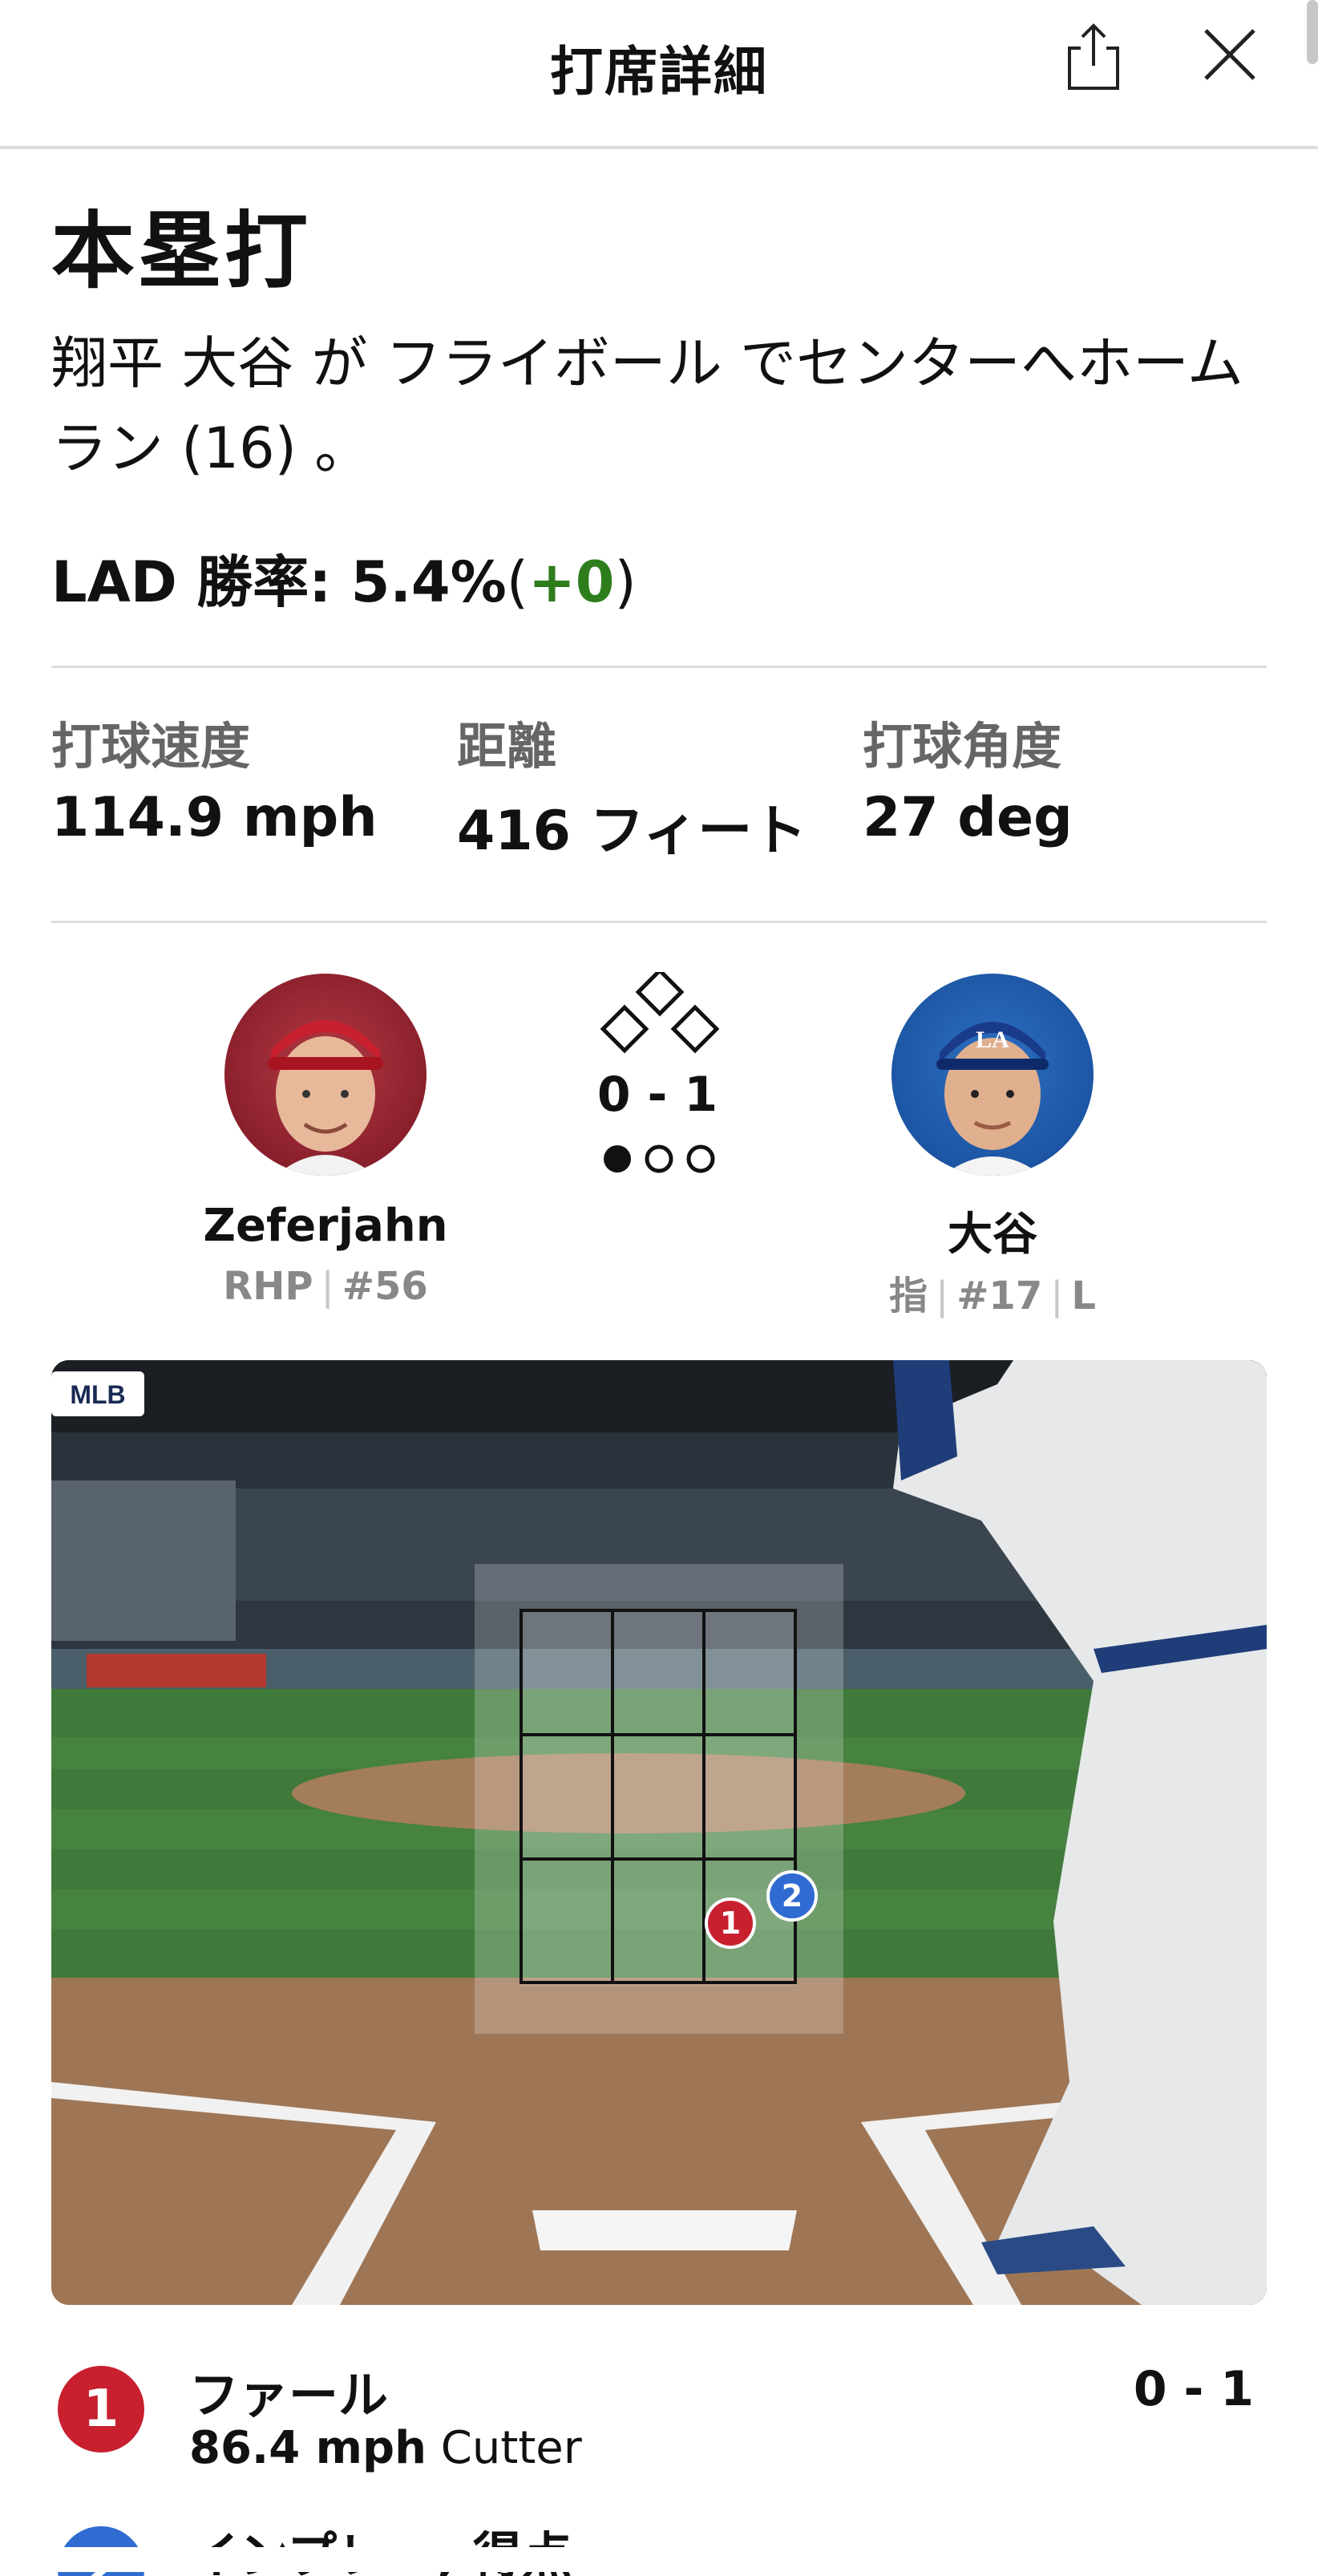  What do you see at coordinates (999, 1296) in the screenshot?
I see `batter-number: #17` at bounding box center [999, 1296].